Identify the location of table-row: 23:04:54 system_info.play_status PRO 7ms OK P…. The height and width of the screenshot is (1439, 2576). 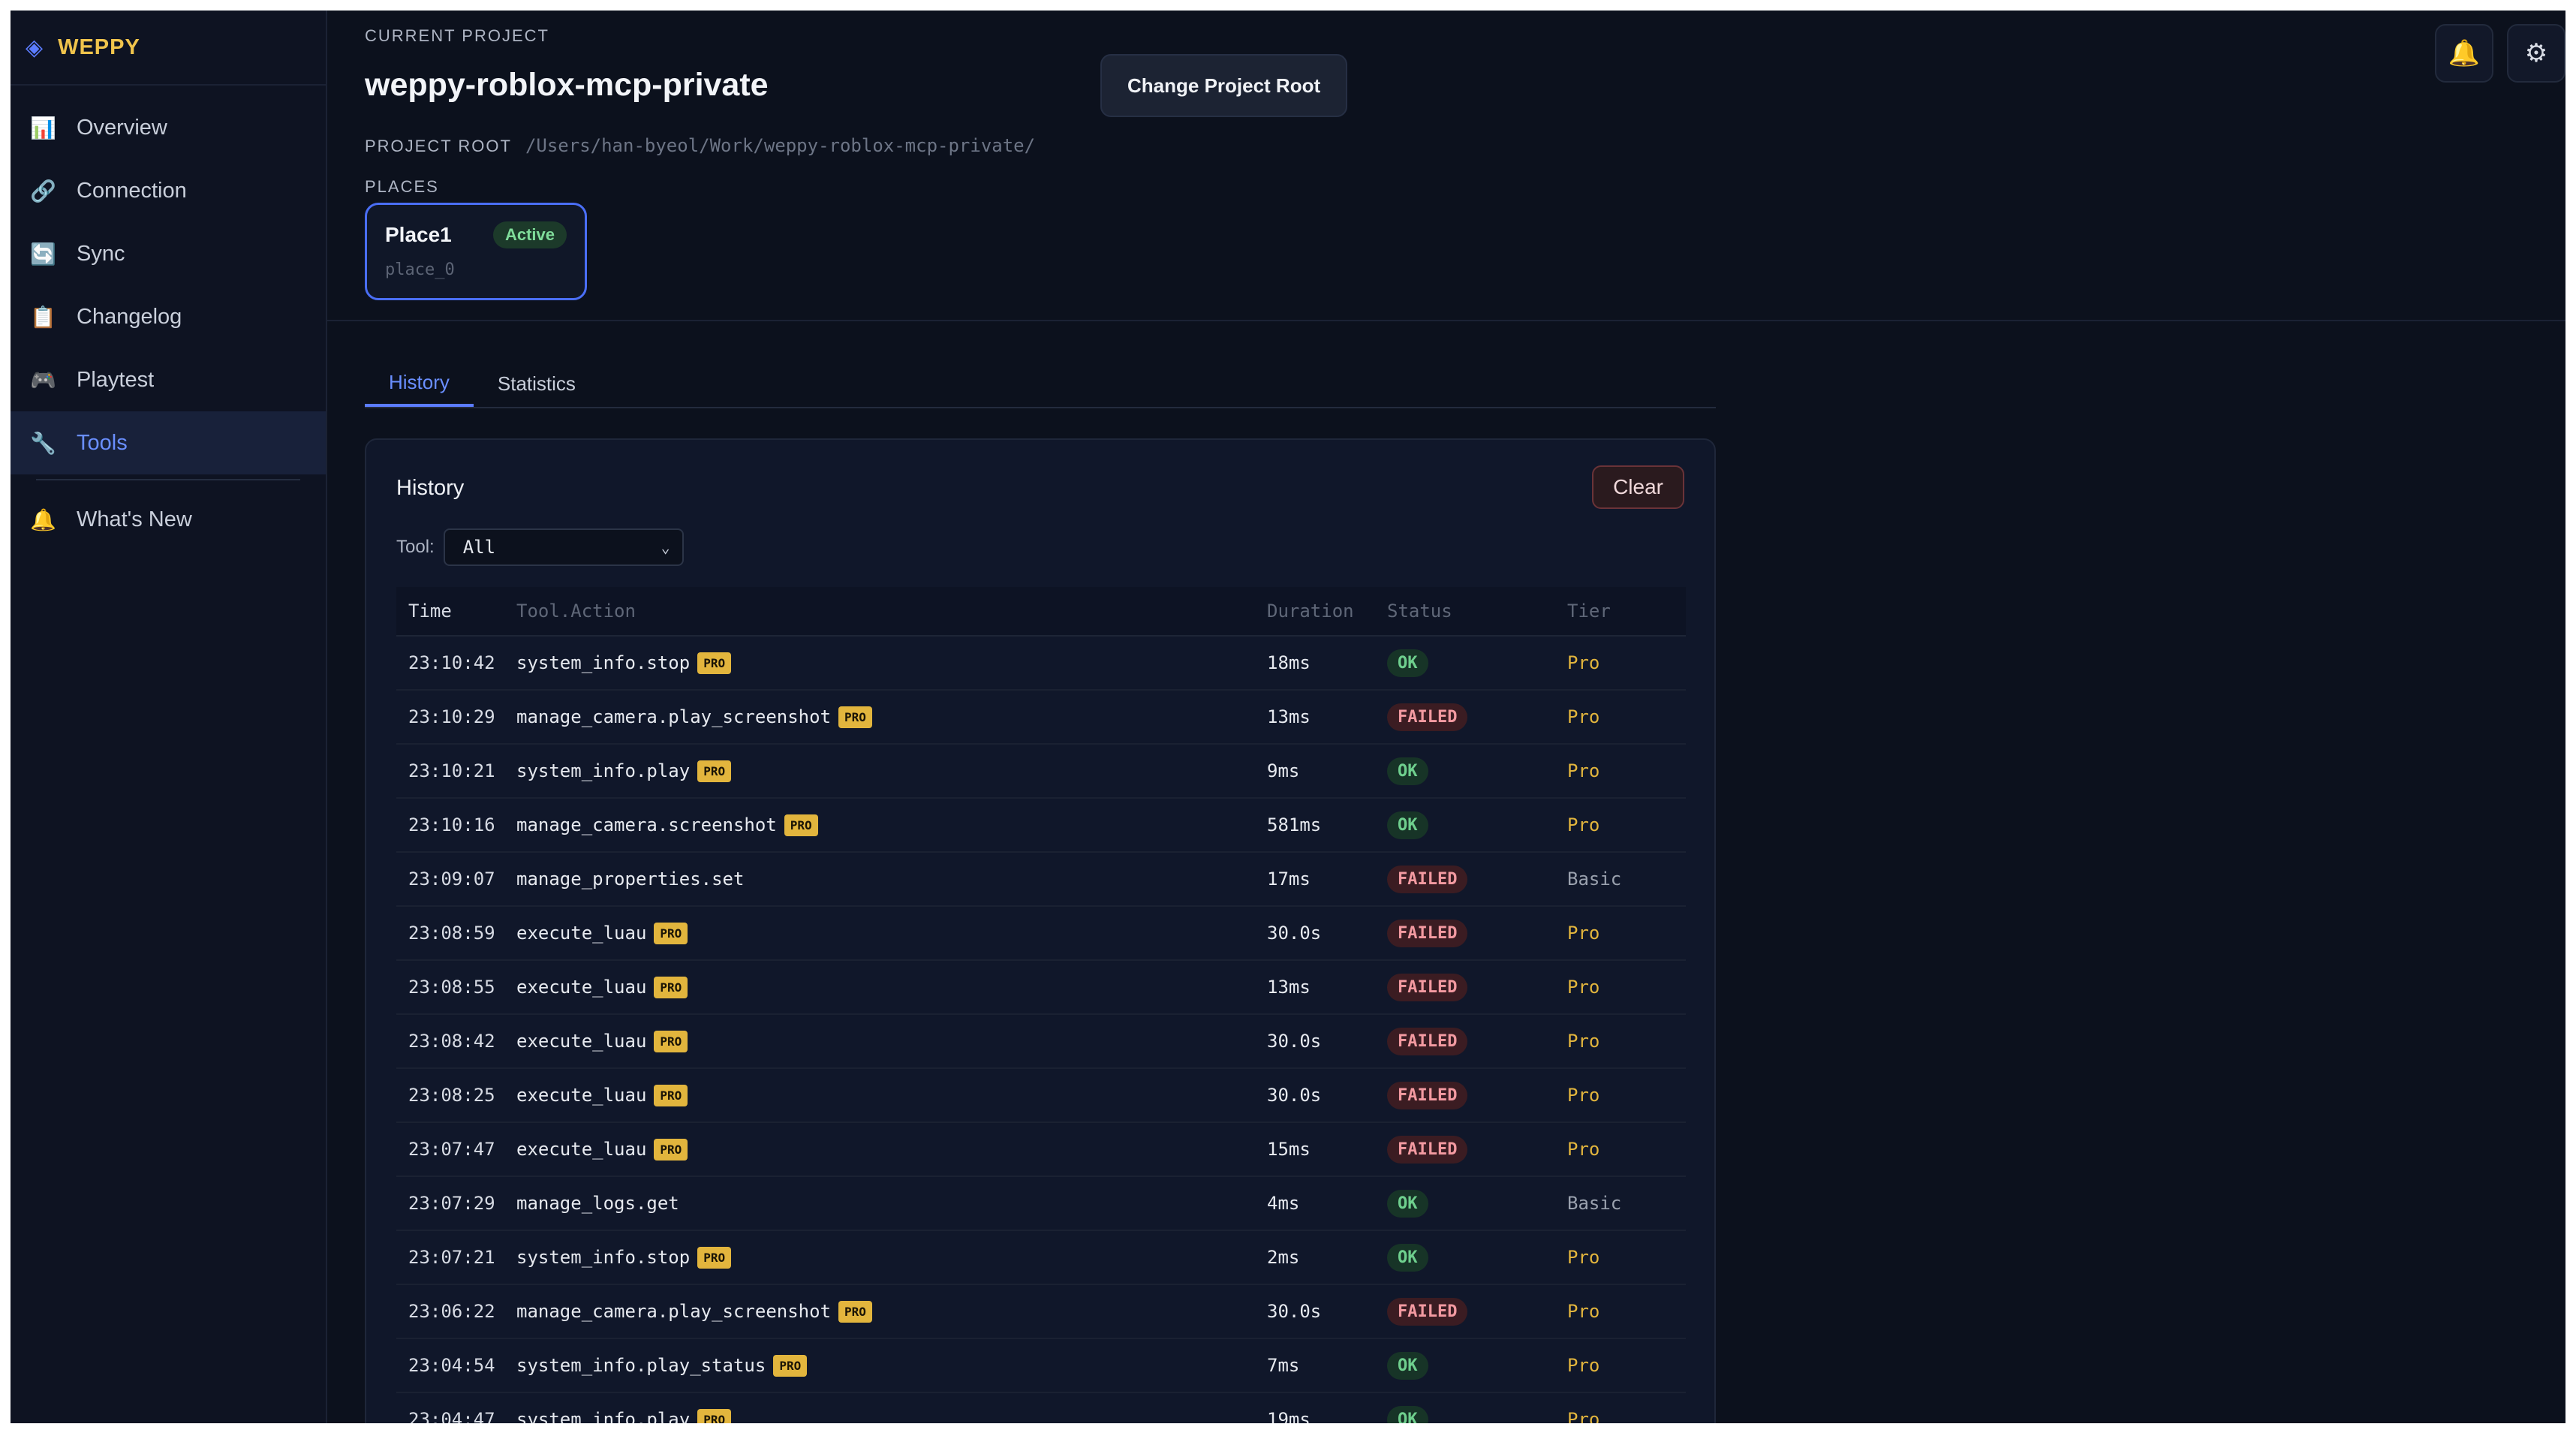
(1041, 1366).